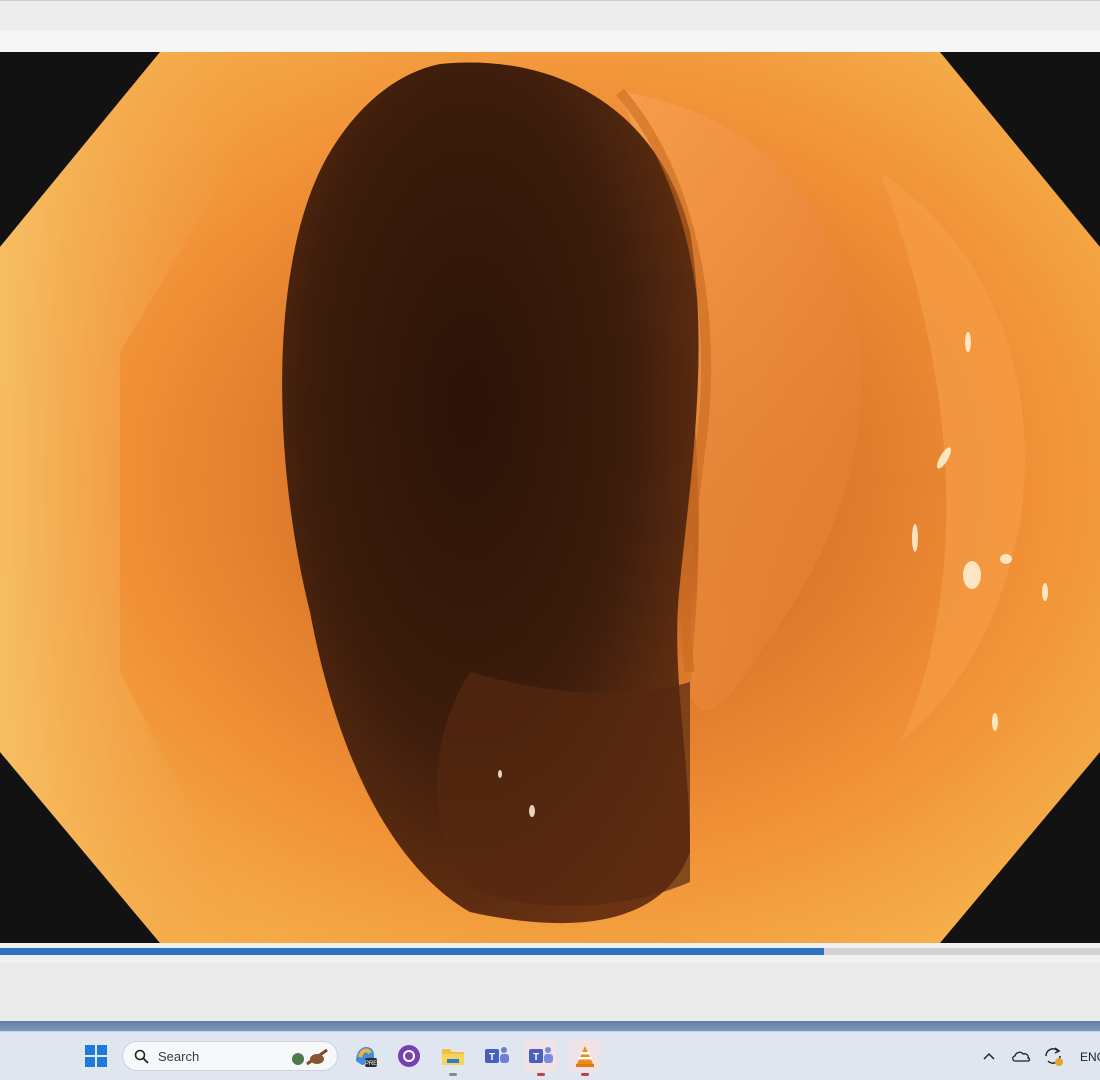 Image resolution: width=1100 pixels, height=1080 pixels. I want to click on svg-text: PRE, so click(371, 1064).